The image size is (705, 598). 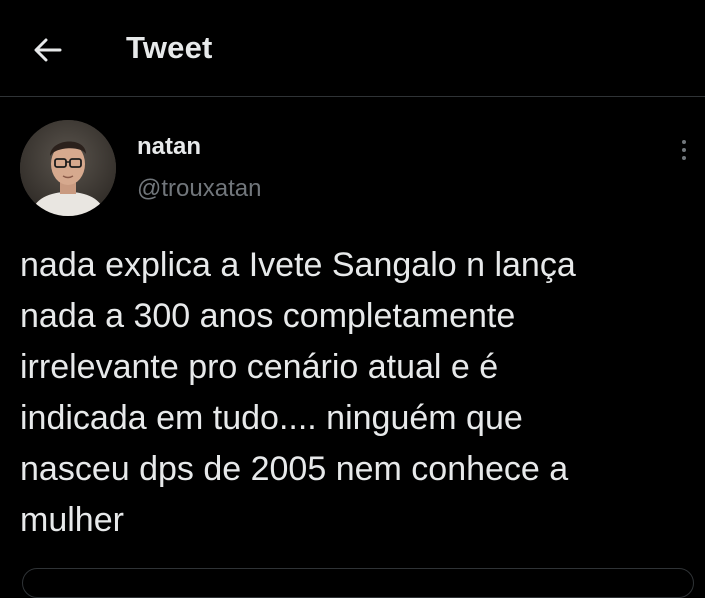 I want to click on avatar, so click(x=68, y=168).